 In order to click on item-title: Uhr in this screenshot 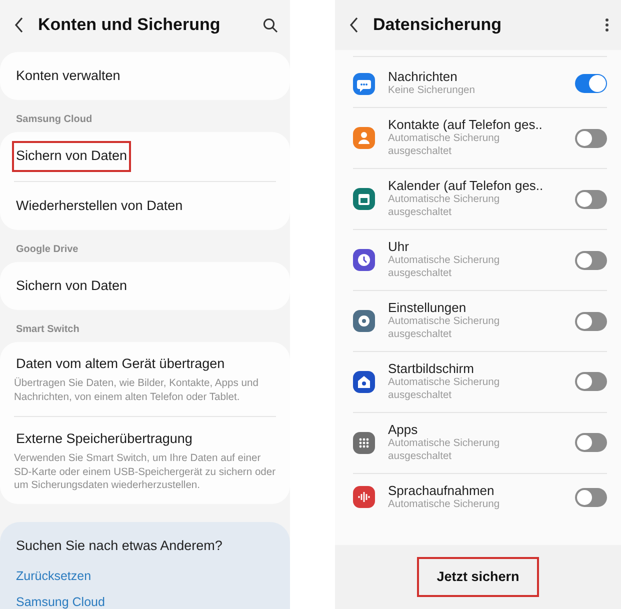, I will do `click(399, 247)`.